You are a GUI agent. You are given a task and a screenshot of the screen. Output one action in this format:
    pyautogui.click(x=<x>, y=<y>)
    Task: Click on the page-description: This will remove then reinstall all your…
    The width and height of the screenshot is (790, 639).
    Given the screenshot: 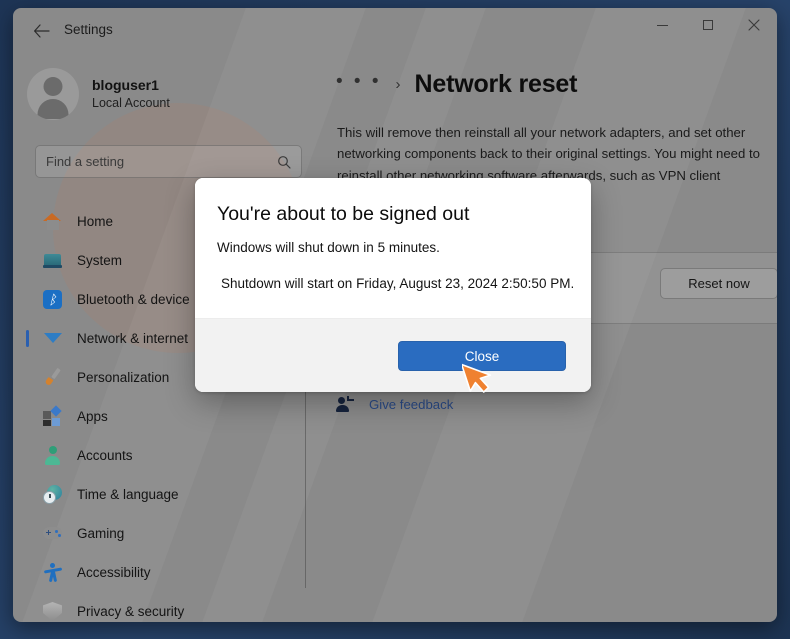 What is the action you would take?
    pyautogui.click(x=548, y=154)
    